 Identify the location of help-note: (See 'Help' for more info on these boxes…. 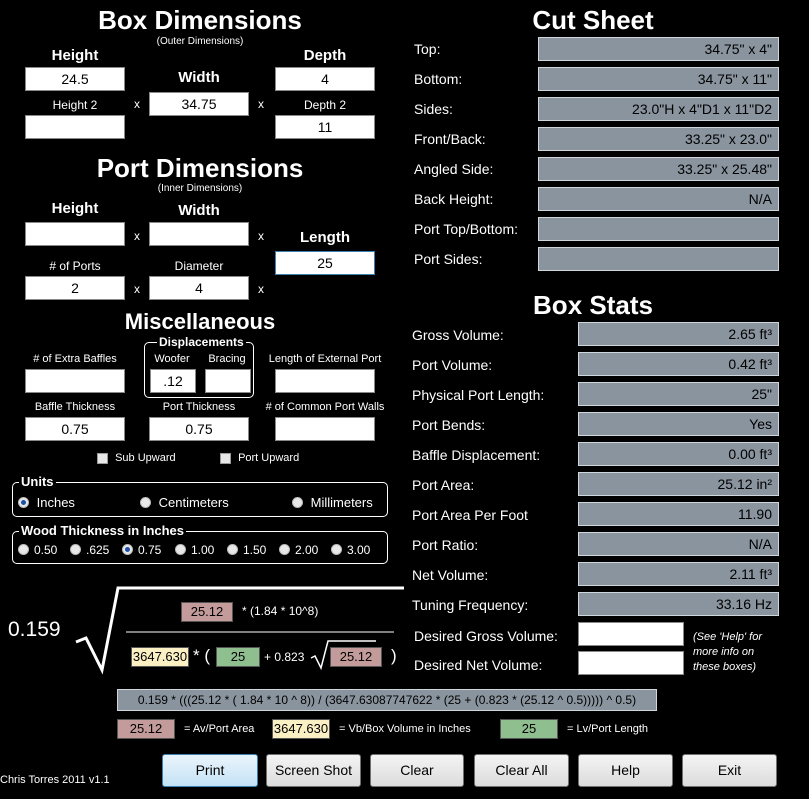
(728, 652).